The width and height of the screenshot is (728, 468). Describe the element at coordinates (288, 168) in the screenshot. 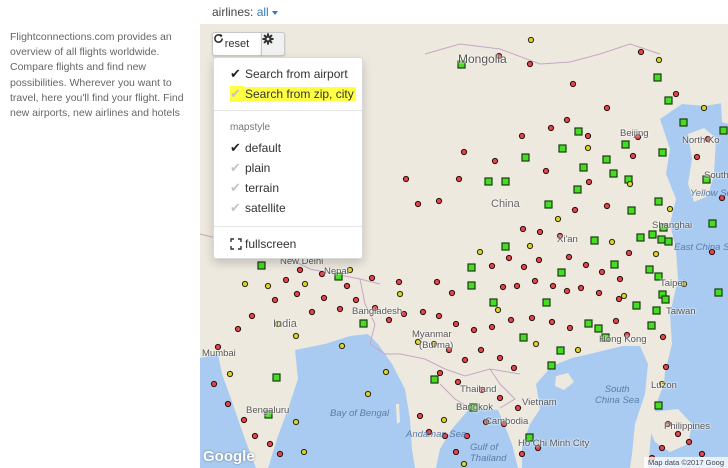

I see `menu-item-style-plain: ✔ plain` at that location.